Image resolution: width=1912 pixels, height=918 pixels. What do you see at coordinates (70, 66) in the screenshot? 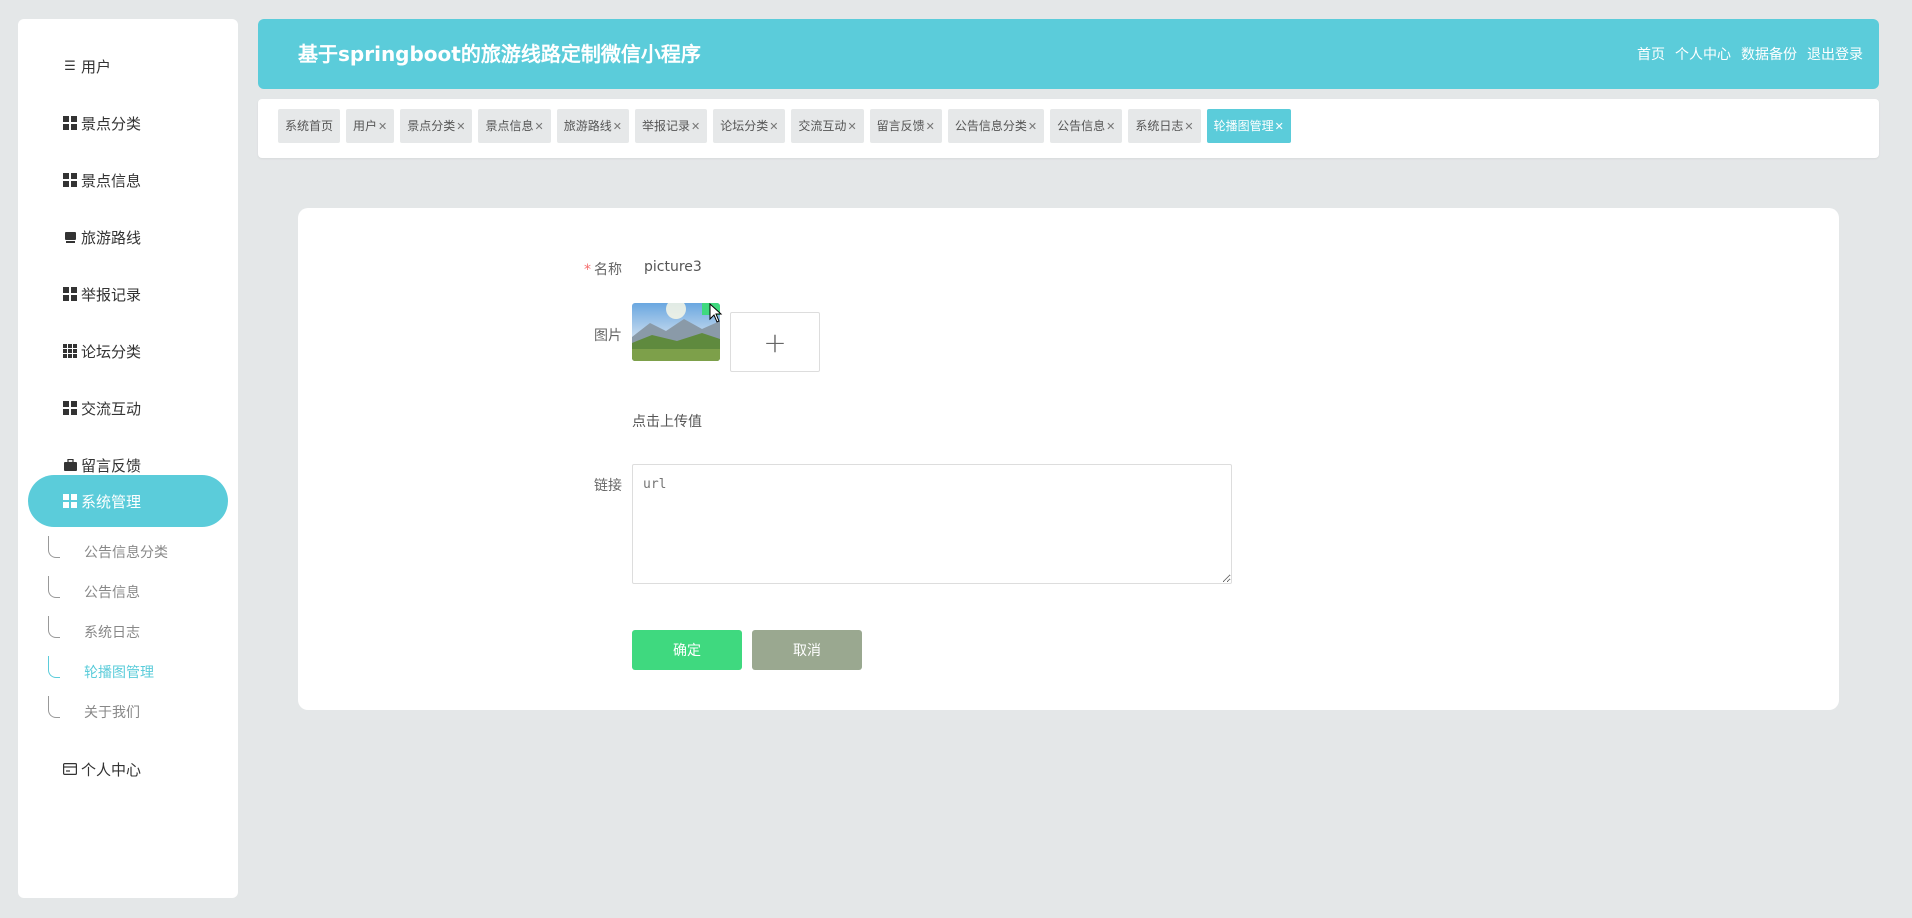
I see `list-icon: ☰` at bounding box center [70, 66].